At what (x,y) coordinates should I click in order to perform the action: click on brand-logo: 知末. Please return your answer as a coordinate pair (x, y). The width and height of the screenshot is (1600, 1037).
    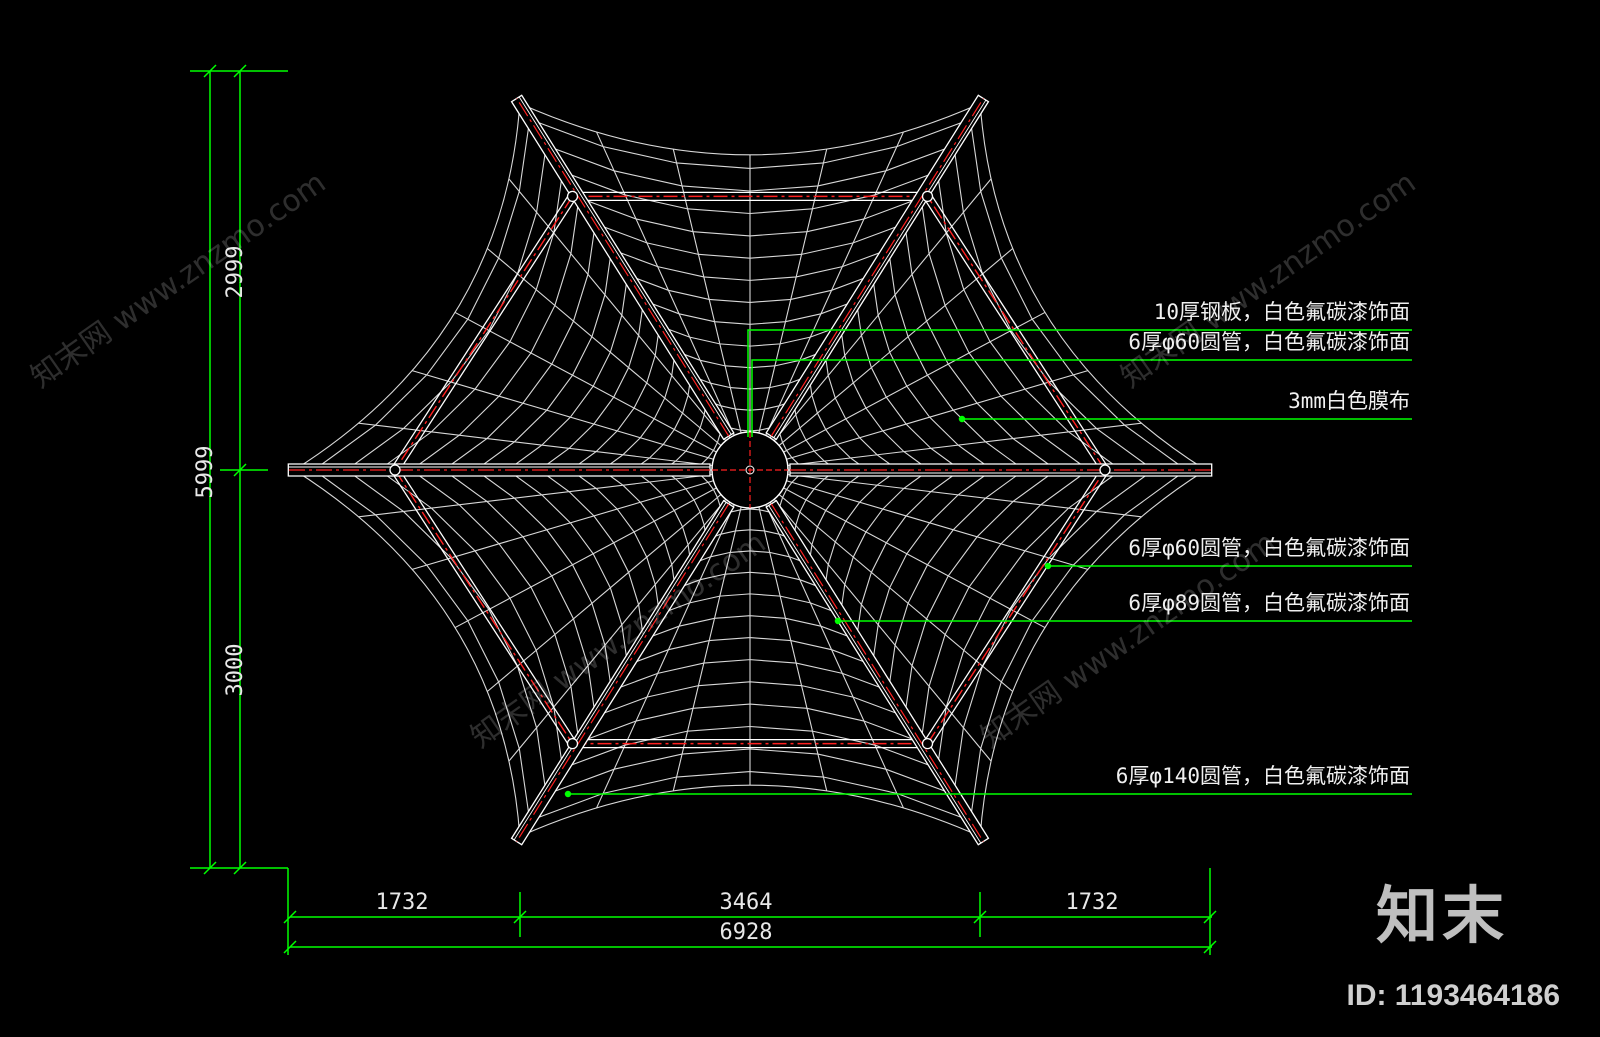
    Looking at the image, I should click on (1441, 915).